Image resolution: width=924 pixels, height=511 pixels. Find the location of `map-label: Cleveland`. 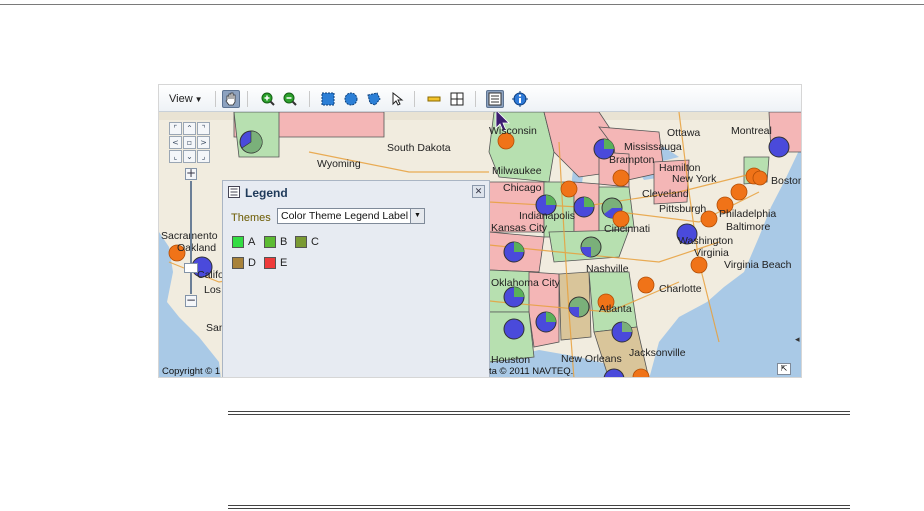

map-label: Cleveland is located at coordinates (665, 194).